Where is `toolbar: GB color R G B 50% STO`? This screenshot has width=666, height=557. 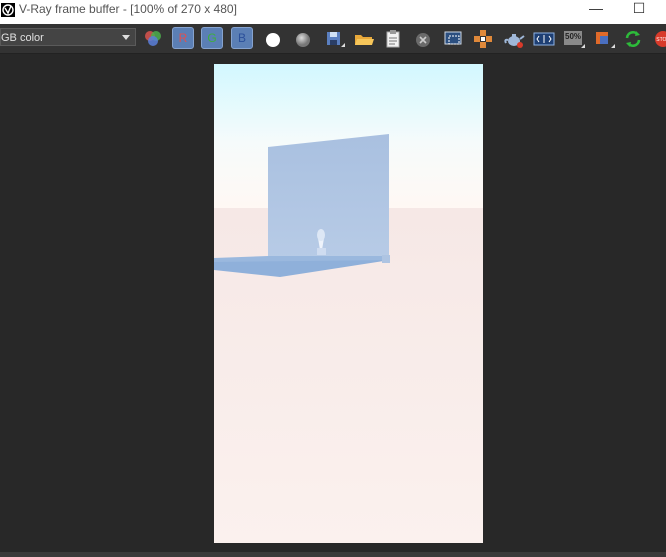 toolbar: GB color R G B 50% STO is located at coordinates (333, 39).